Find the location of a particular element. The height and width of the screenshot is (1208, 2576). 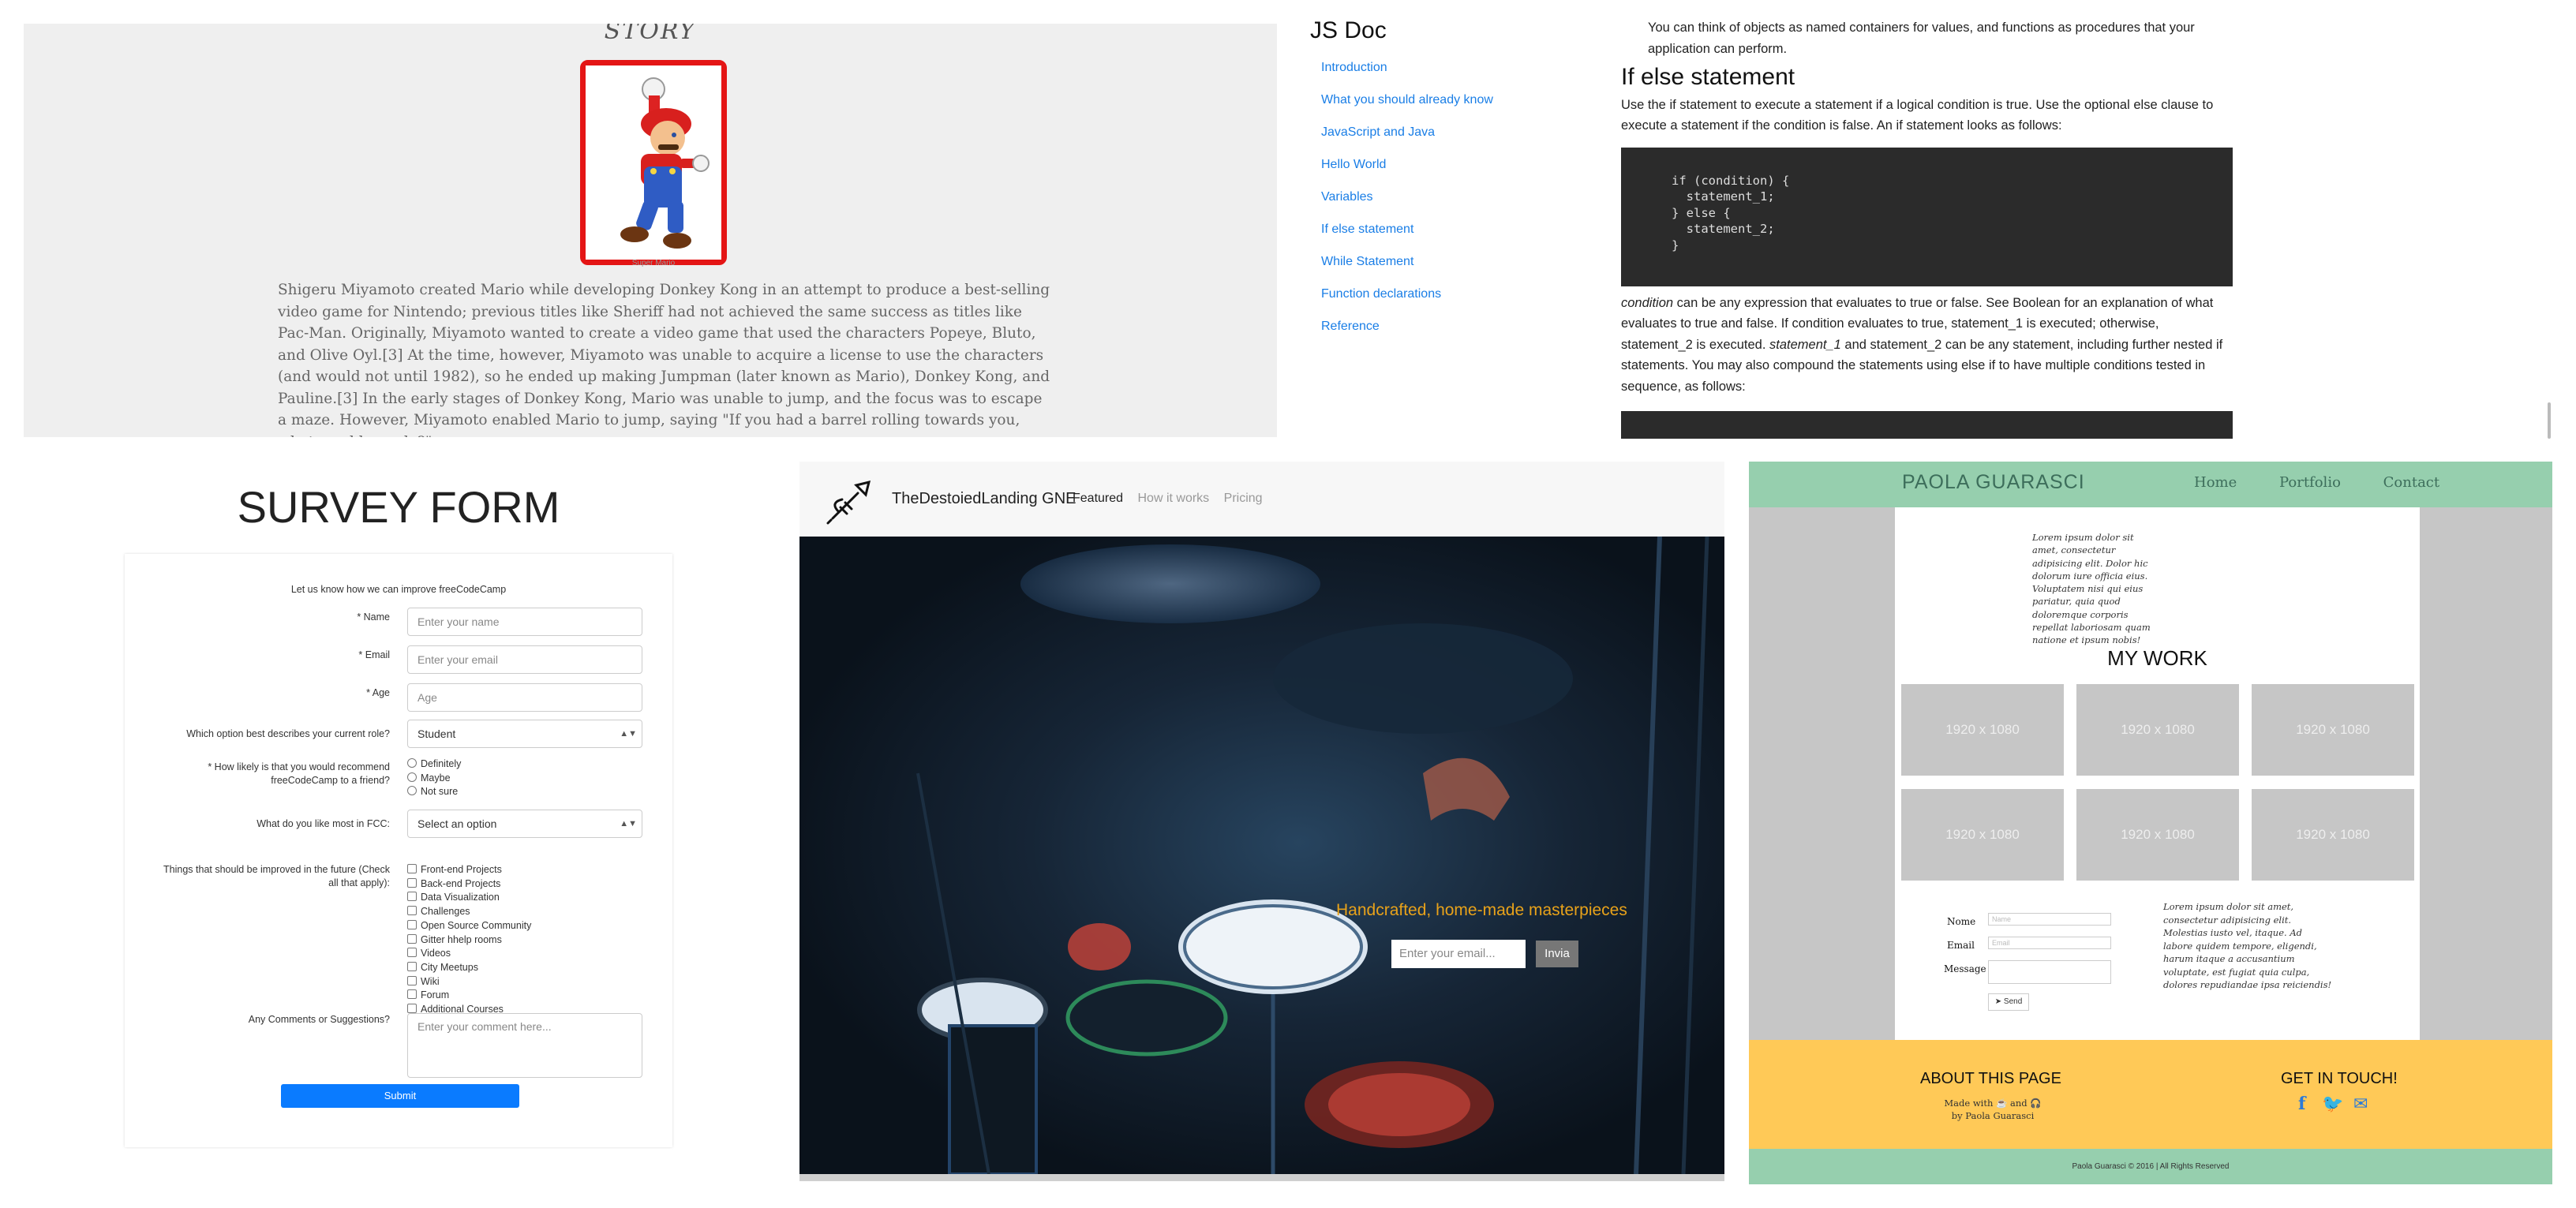

nav-link-javascript-and-java: JavaScript and Java is located at coordinates (1407, 139).